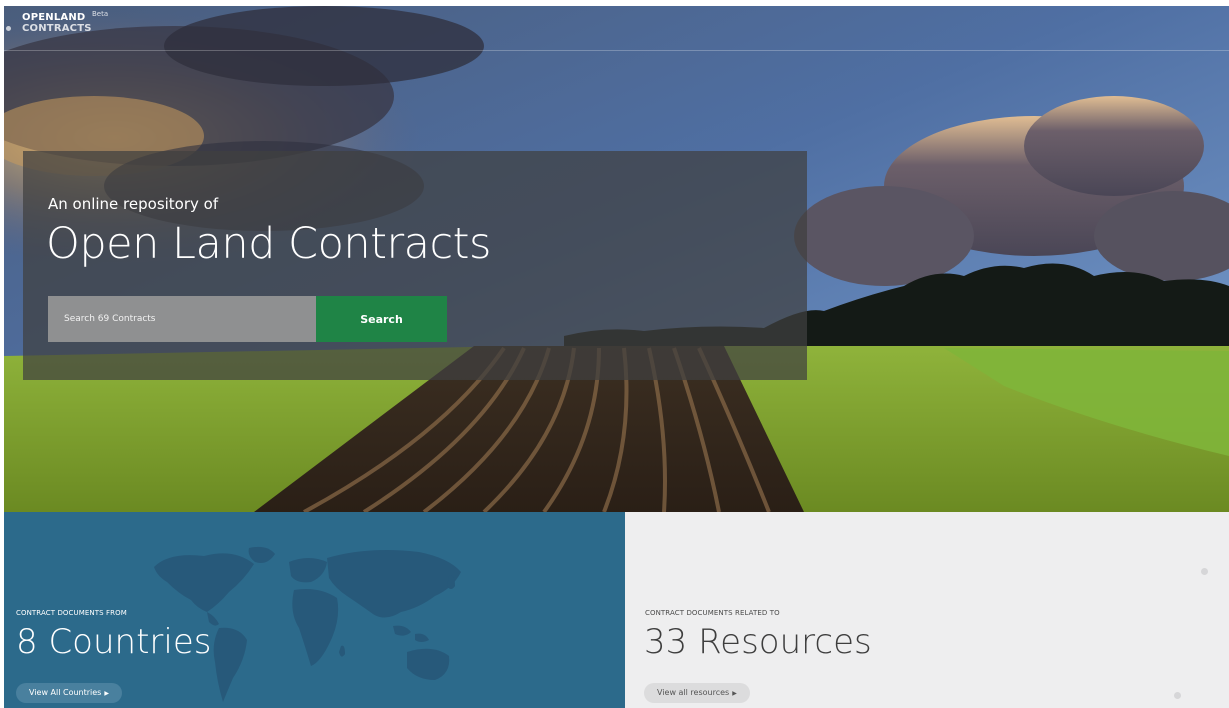 This screenshot has width=1229, height=708. What do you see at coordinates (616, 50) in the screenshot?
I see `nav-divider` at bounding box center [616, 50].